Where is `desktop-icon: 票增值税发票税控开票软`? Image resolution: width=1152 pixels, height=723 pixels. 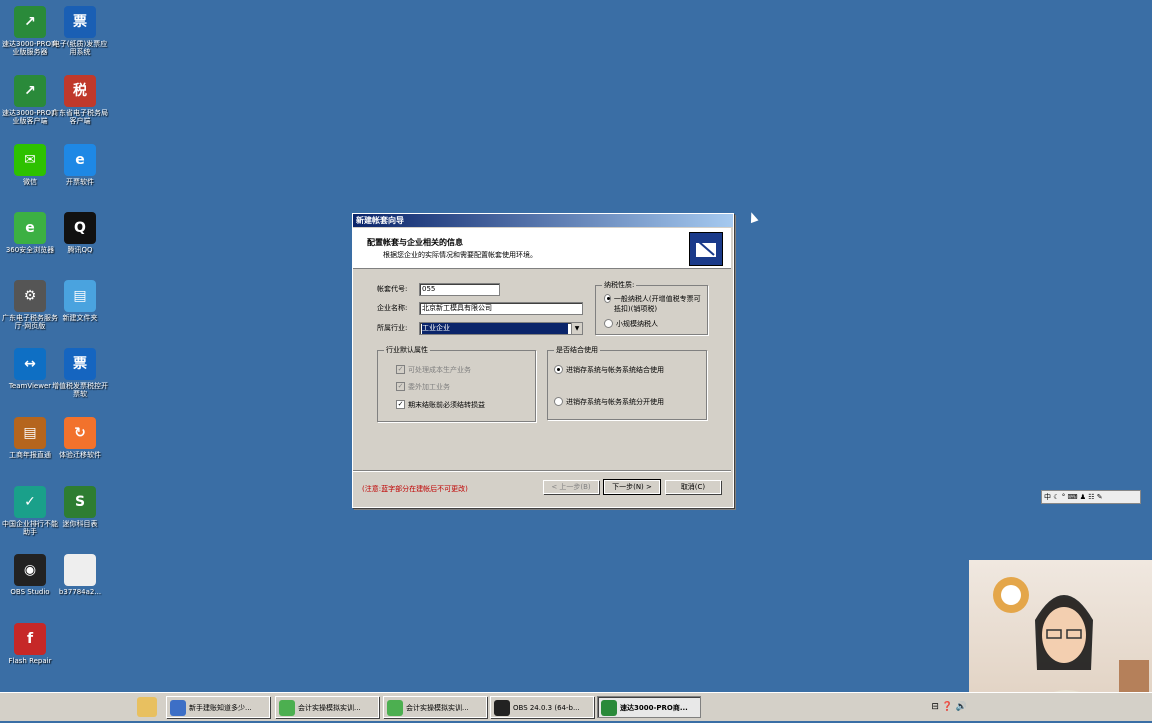 desktop-icon: 票增值税发票税控开票软 is located at coordinates (80, 373).